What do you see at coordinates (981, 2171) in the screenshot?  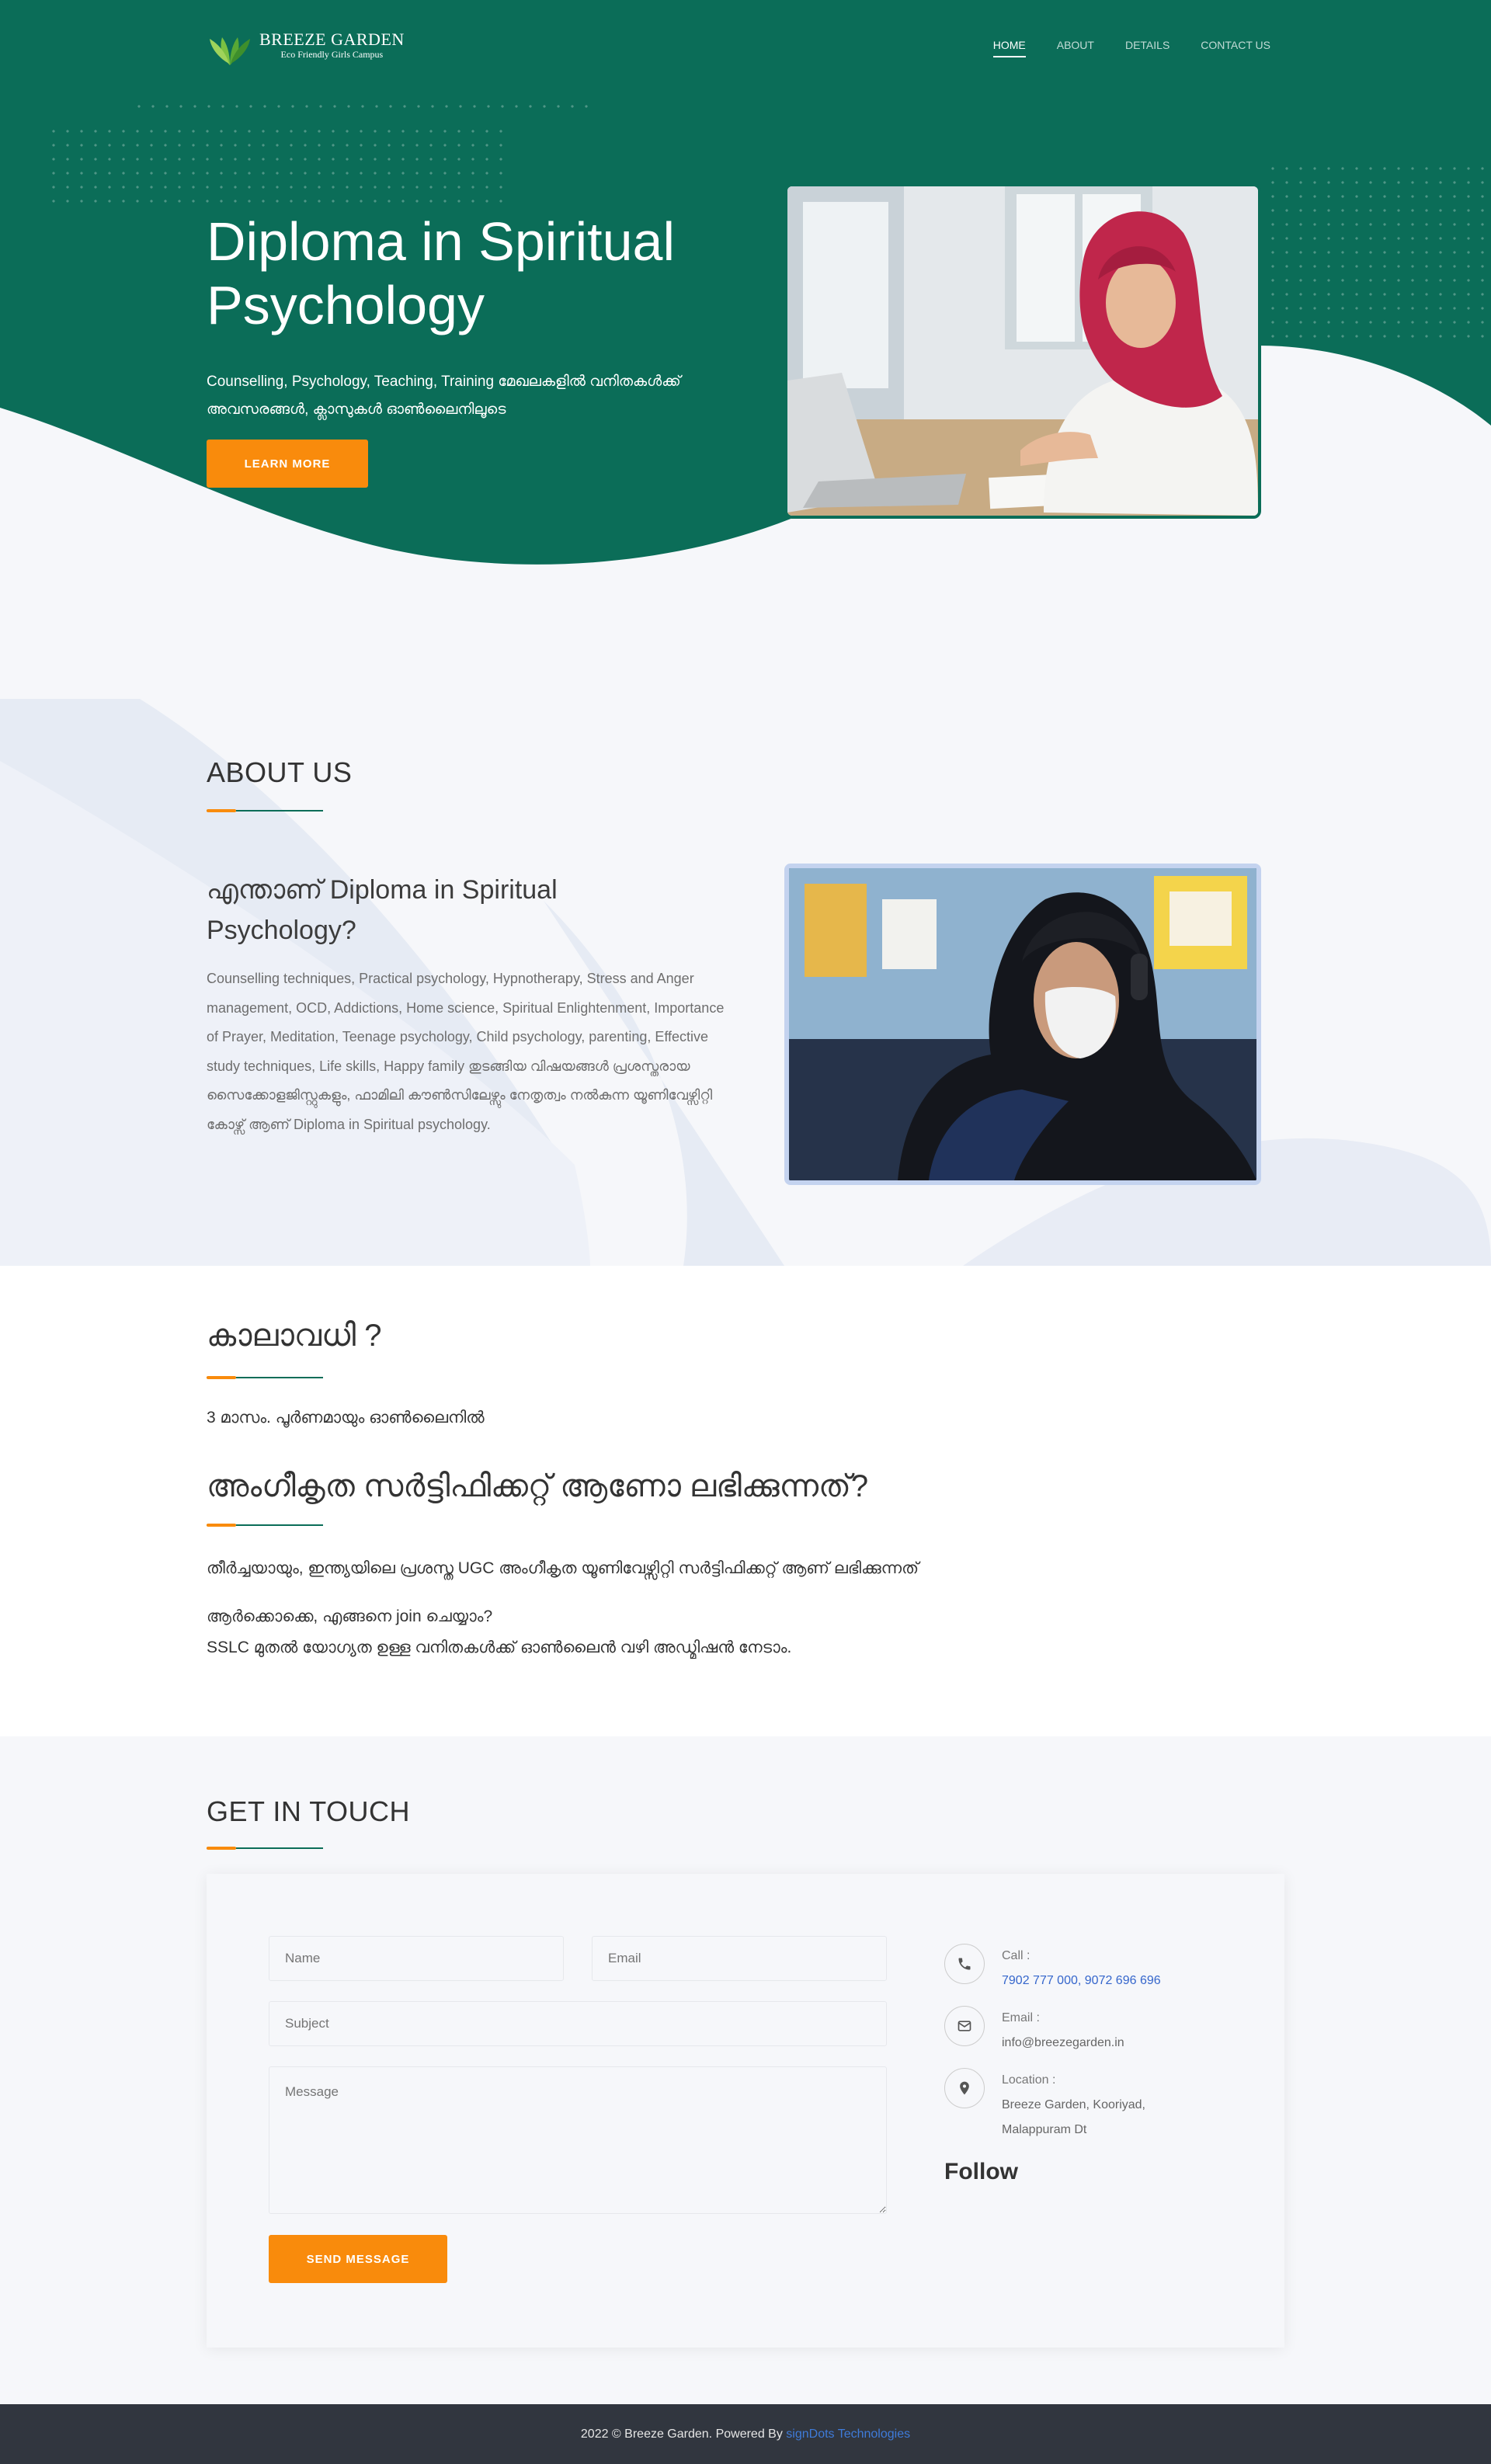 I see `follow-heading: Follow` at bounding box center [981, 2171].